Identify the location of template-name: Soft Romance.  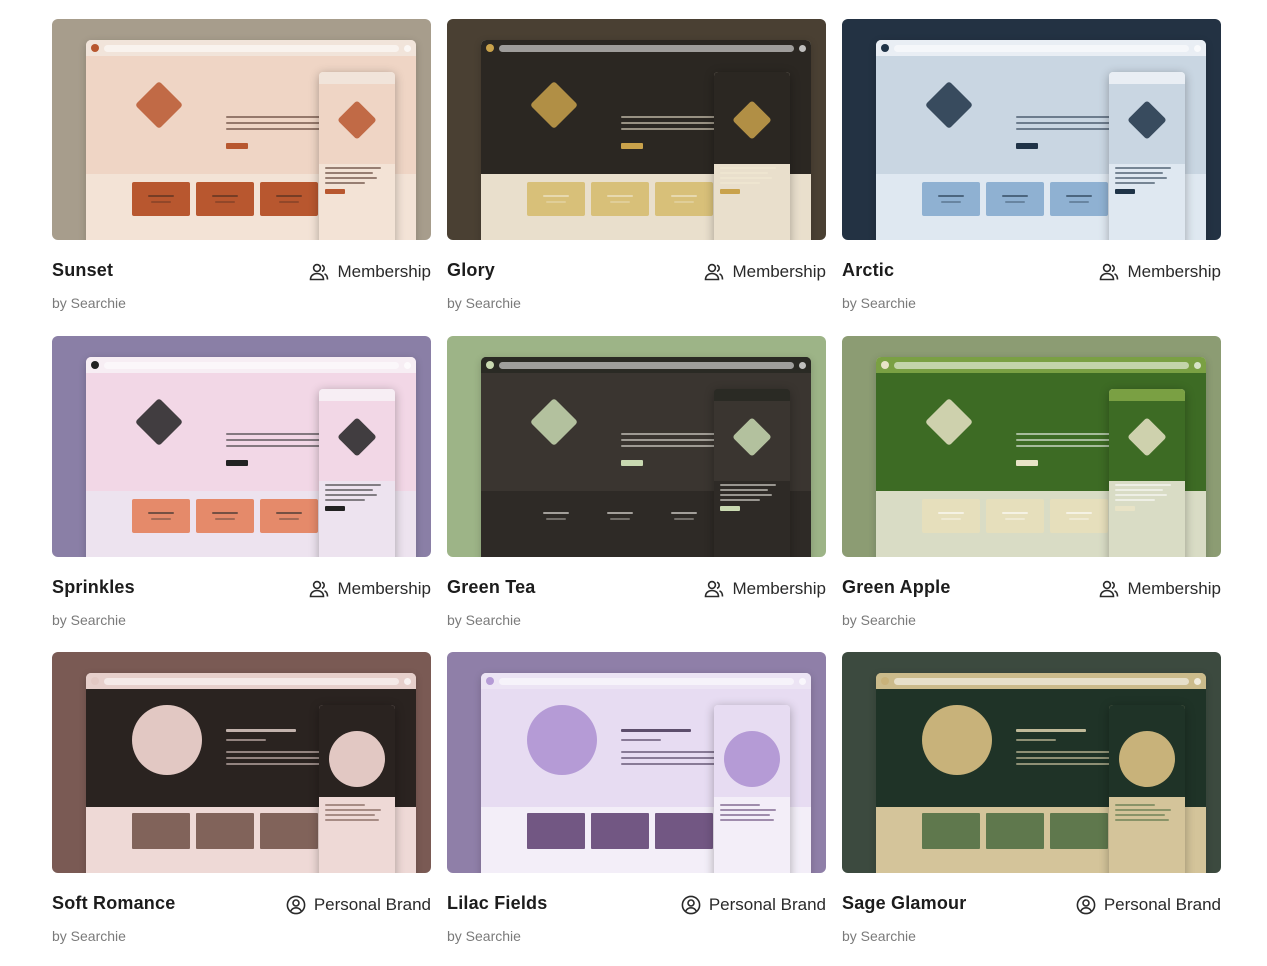
(113, 903).